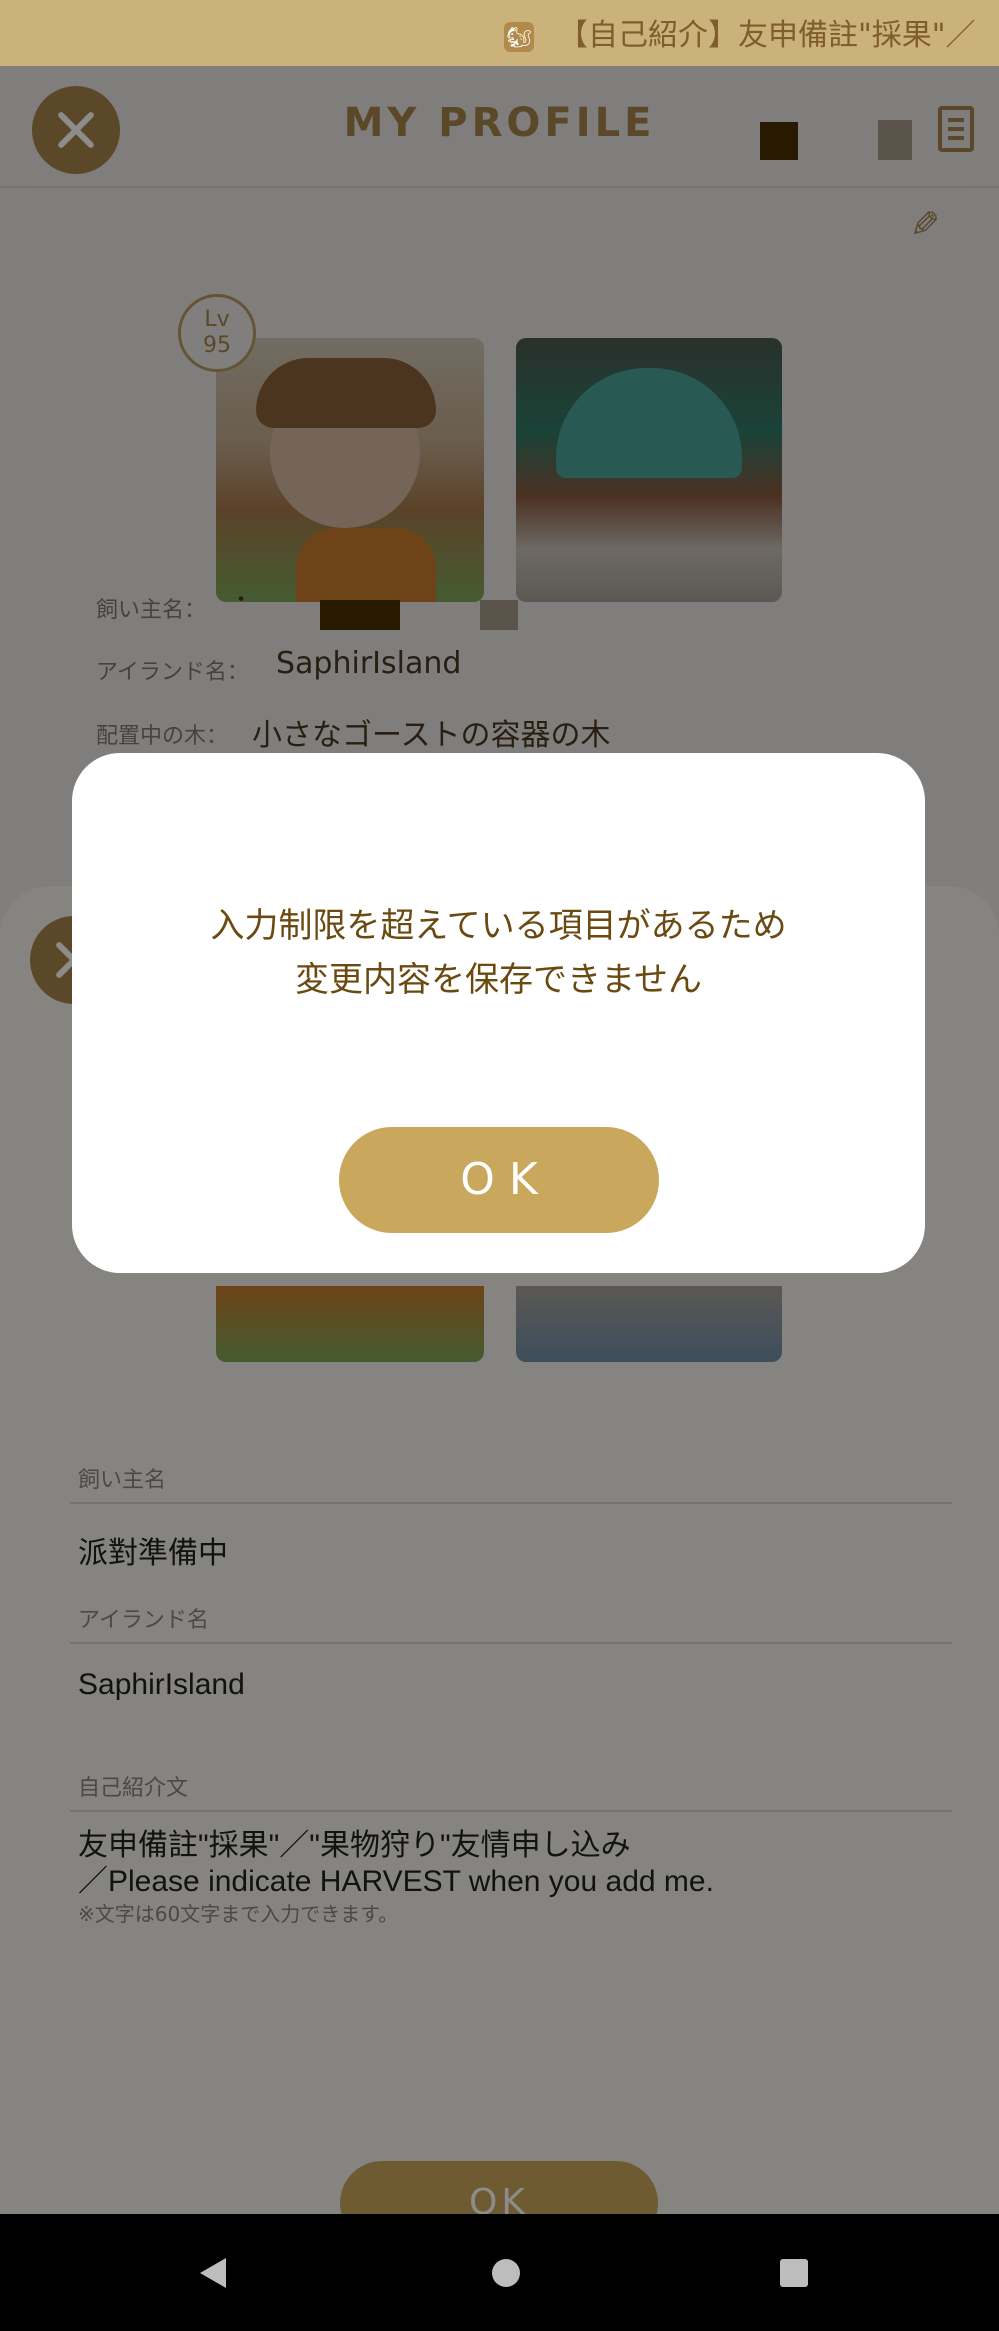  What do you see at coordinates (794, 2273) in the screenshot?
I see `recent-apps-icon` at bounding box center [794, 2273].